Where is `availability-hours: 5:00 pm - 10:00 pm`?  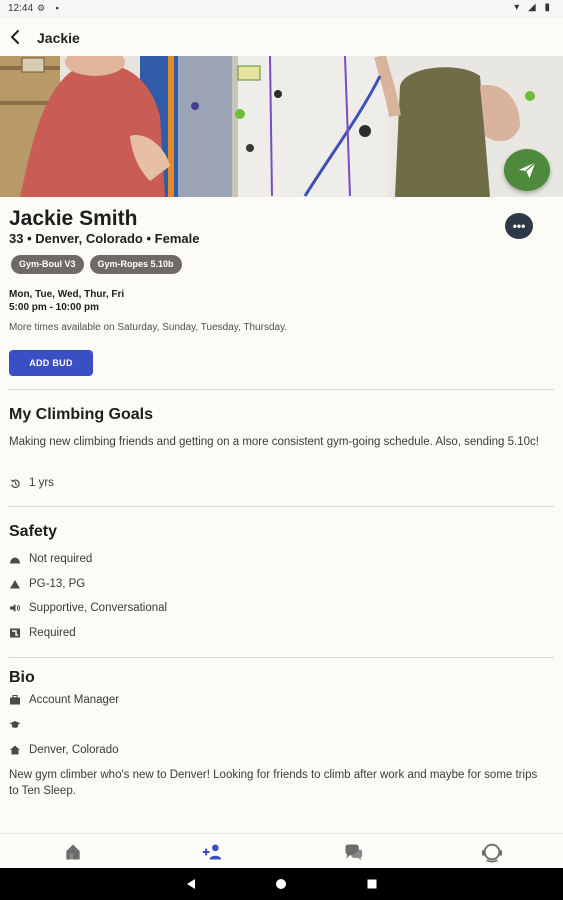 availability-hours: 5:00 pm - 10:00 pm is located at coordinates (54, 307).